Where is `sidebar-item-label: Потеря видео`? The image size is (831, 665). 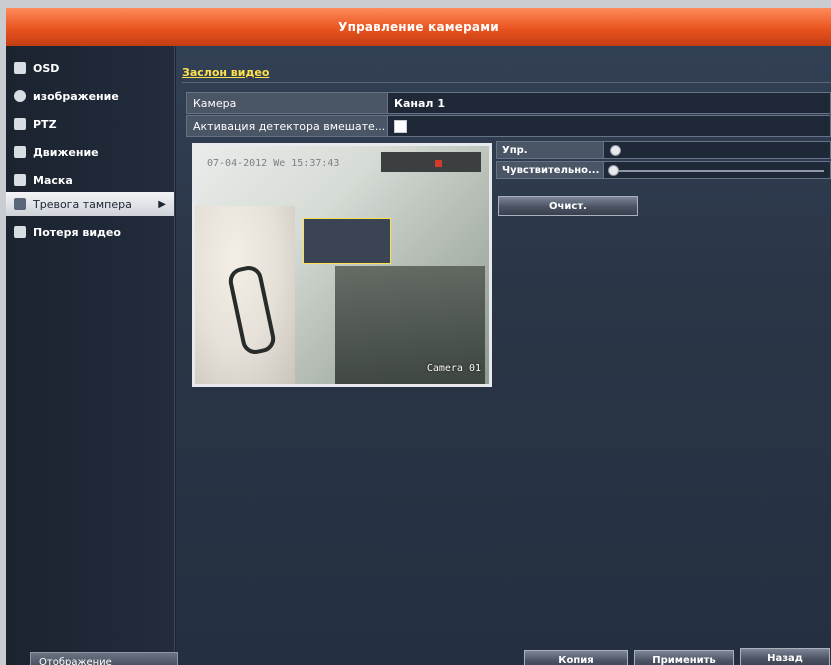
sidebar-item-label: Потеря видео is located at coordinates (77, 232).